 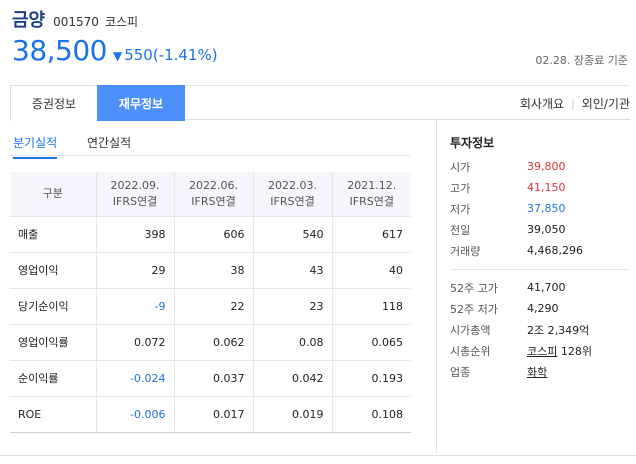 I want to click on info-value: 4,468,296, so click(x=555, y=250).